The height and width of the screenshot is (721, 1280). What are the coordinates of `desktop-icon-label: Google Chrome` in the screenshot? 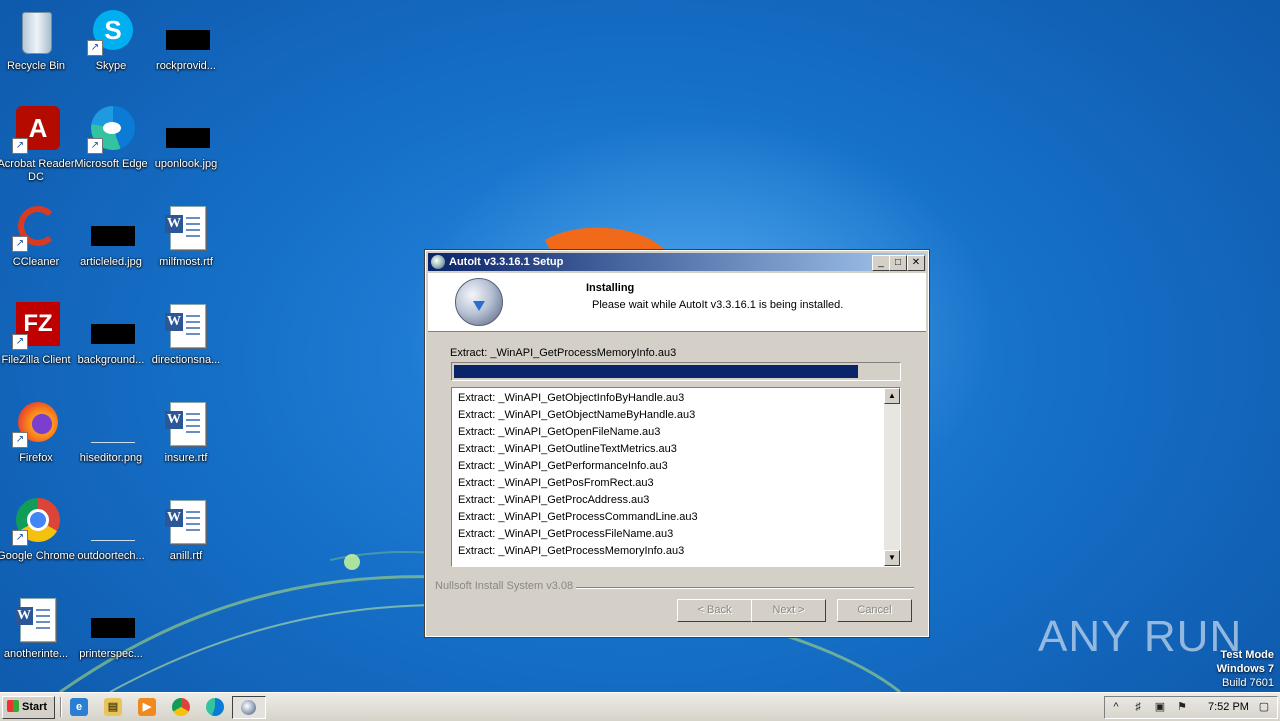 It's located at (37, 556).